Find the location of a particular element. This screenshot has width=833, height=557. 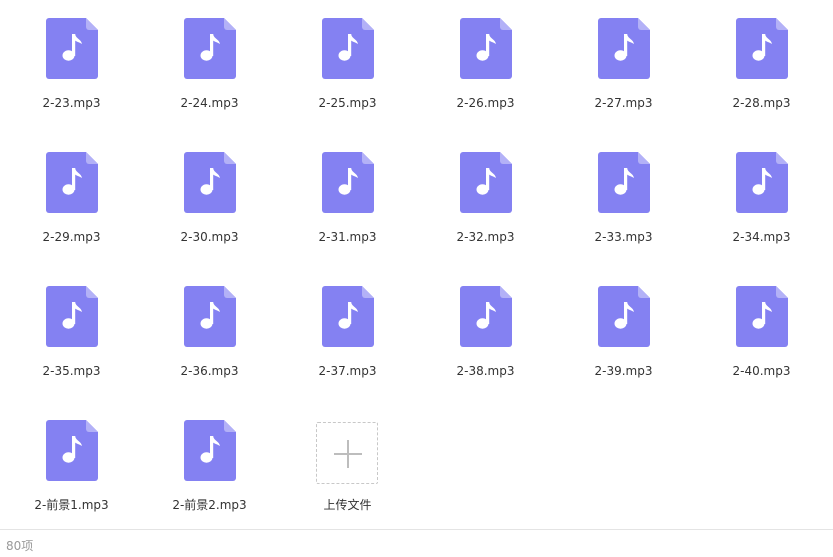

upload-label: 上传文件 is located at coordinates (347, 505).